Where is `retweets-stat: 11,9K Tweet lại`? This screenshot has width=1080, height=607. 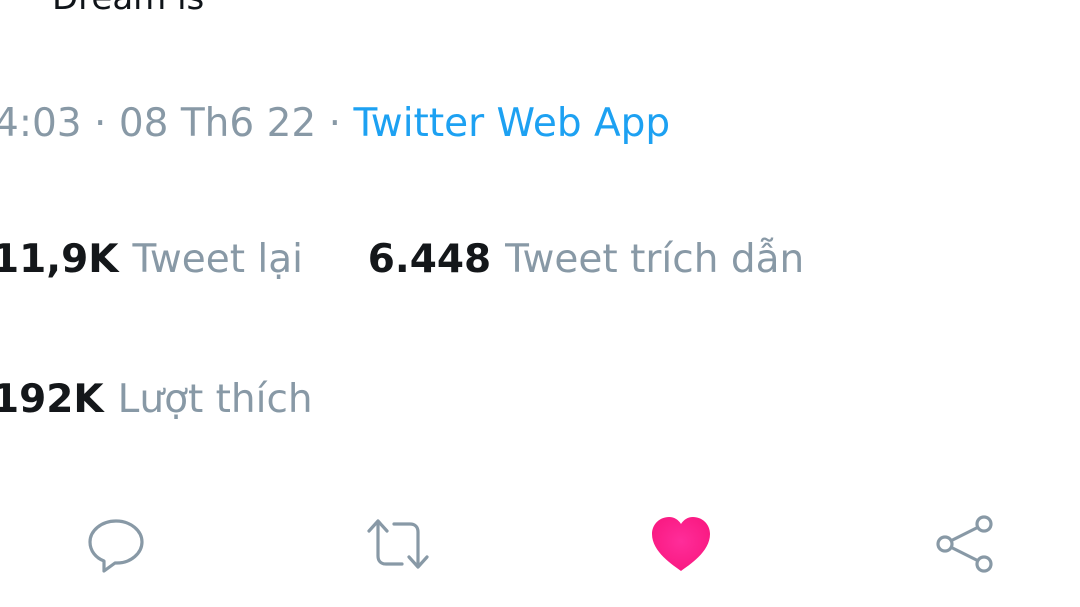
retweets-stat: 11,9K Tweet lại is located at coordinates (157, 259).